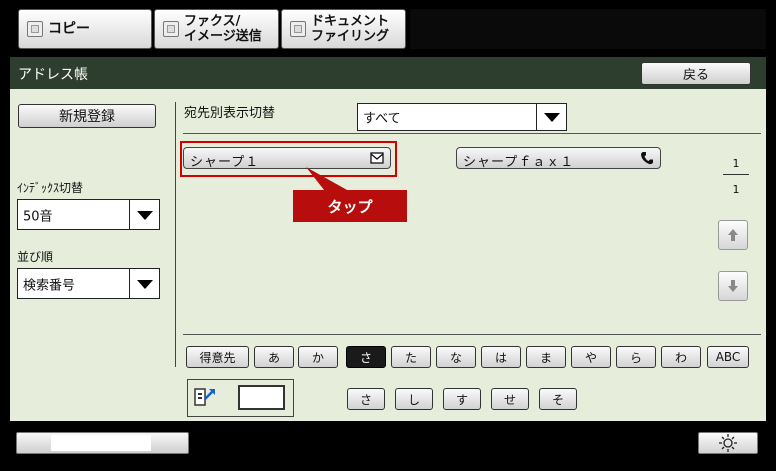  What do you see at coordinates (696, 73) in the screenshot?
I see `back-button: 戻る` at bounding box center [696, 73].